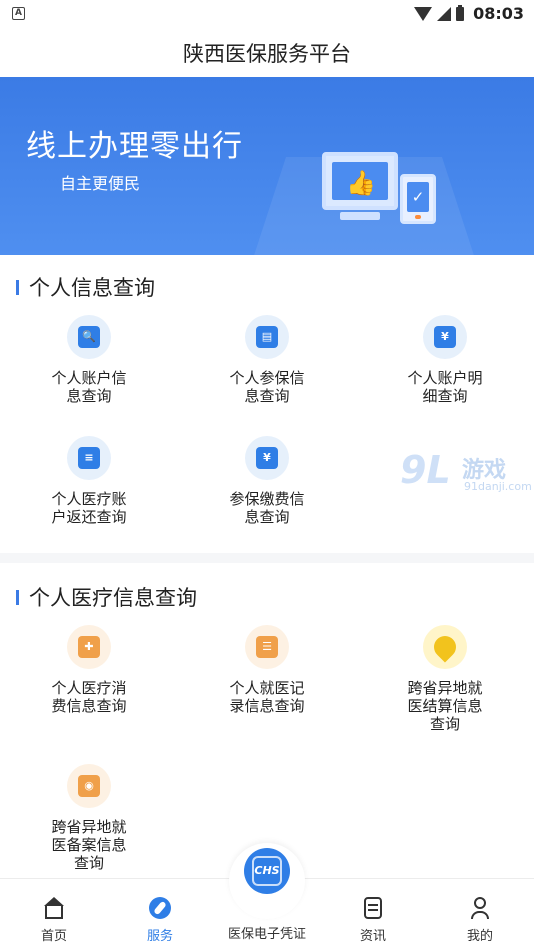  Describe the element at coordinates (267, 287) in the screenshot. I see `section-personal-info: 个人信息查询` at that location.